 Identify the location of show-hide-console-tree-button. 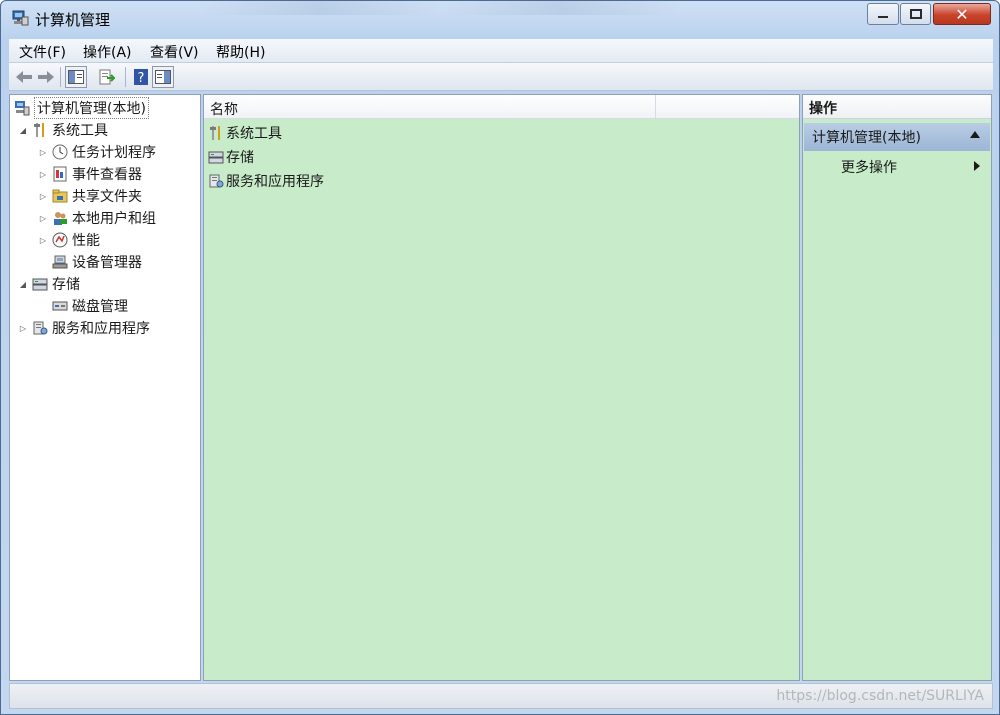
(76, 77).